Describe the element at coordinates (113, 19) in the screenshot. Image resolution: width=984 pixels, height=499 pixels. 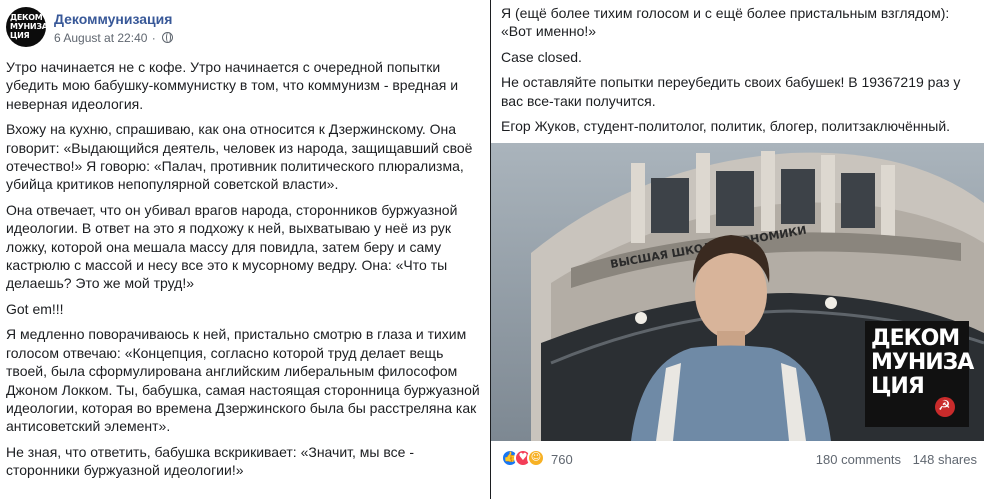
I see `page-name-link: Декоммунизация` at that location.